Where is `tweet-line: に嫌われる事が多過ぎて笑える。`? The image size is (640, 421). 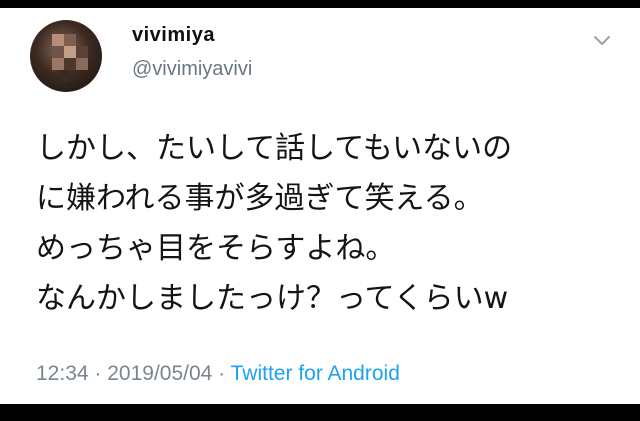
tweet-line: に嫌われる事が多過ぎて笑える。 is located at coordinates (260, 198).